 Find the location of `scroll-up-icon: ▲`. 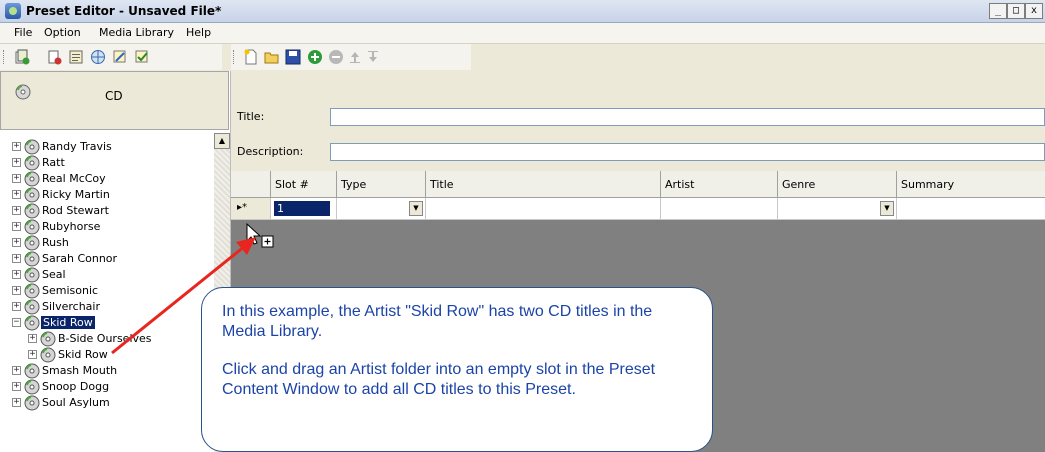

scroll-up-icon: ▲ is located at coordinates (222, 141).